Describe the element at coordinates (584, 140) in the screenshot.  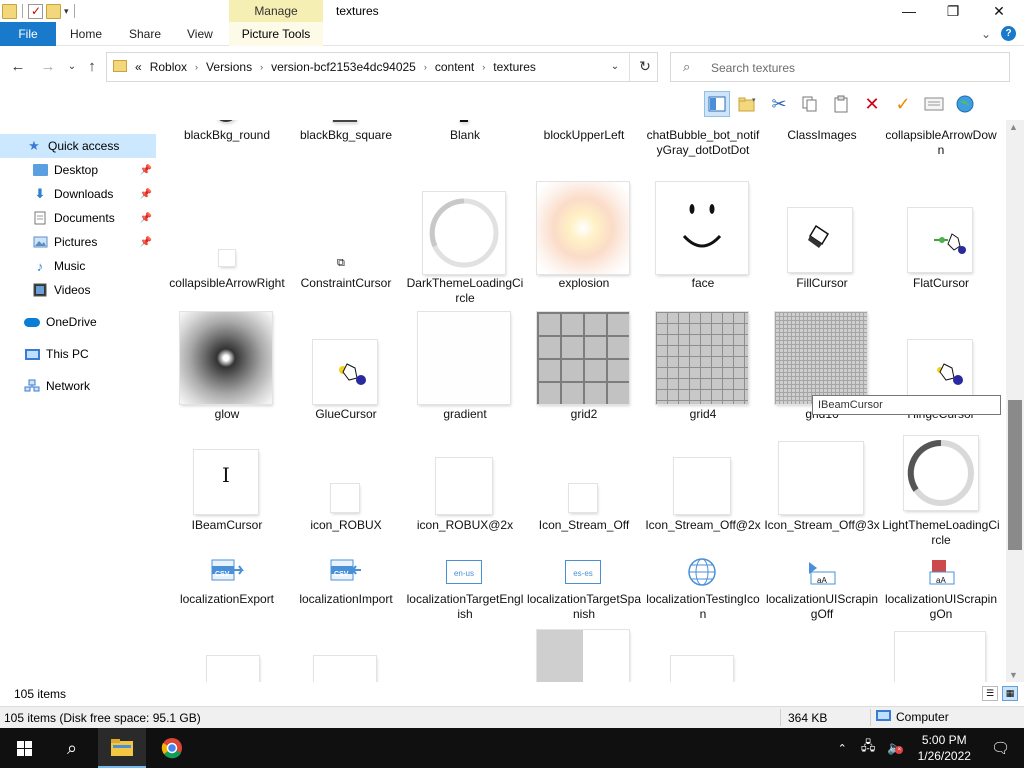
I see `file-item: blockUpperLeft` at that location.